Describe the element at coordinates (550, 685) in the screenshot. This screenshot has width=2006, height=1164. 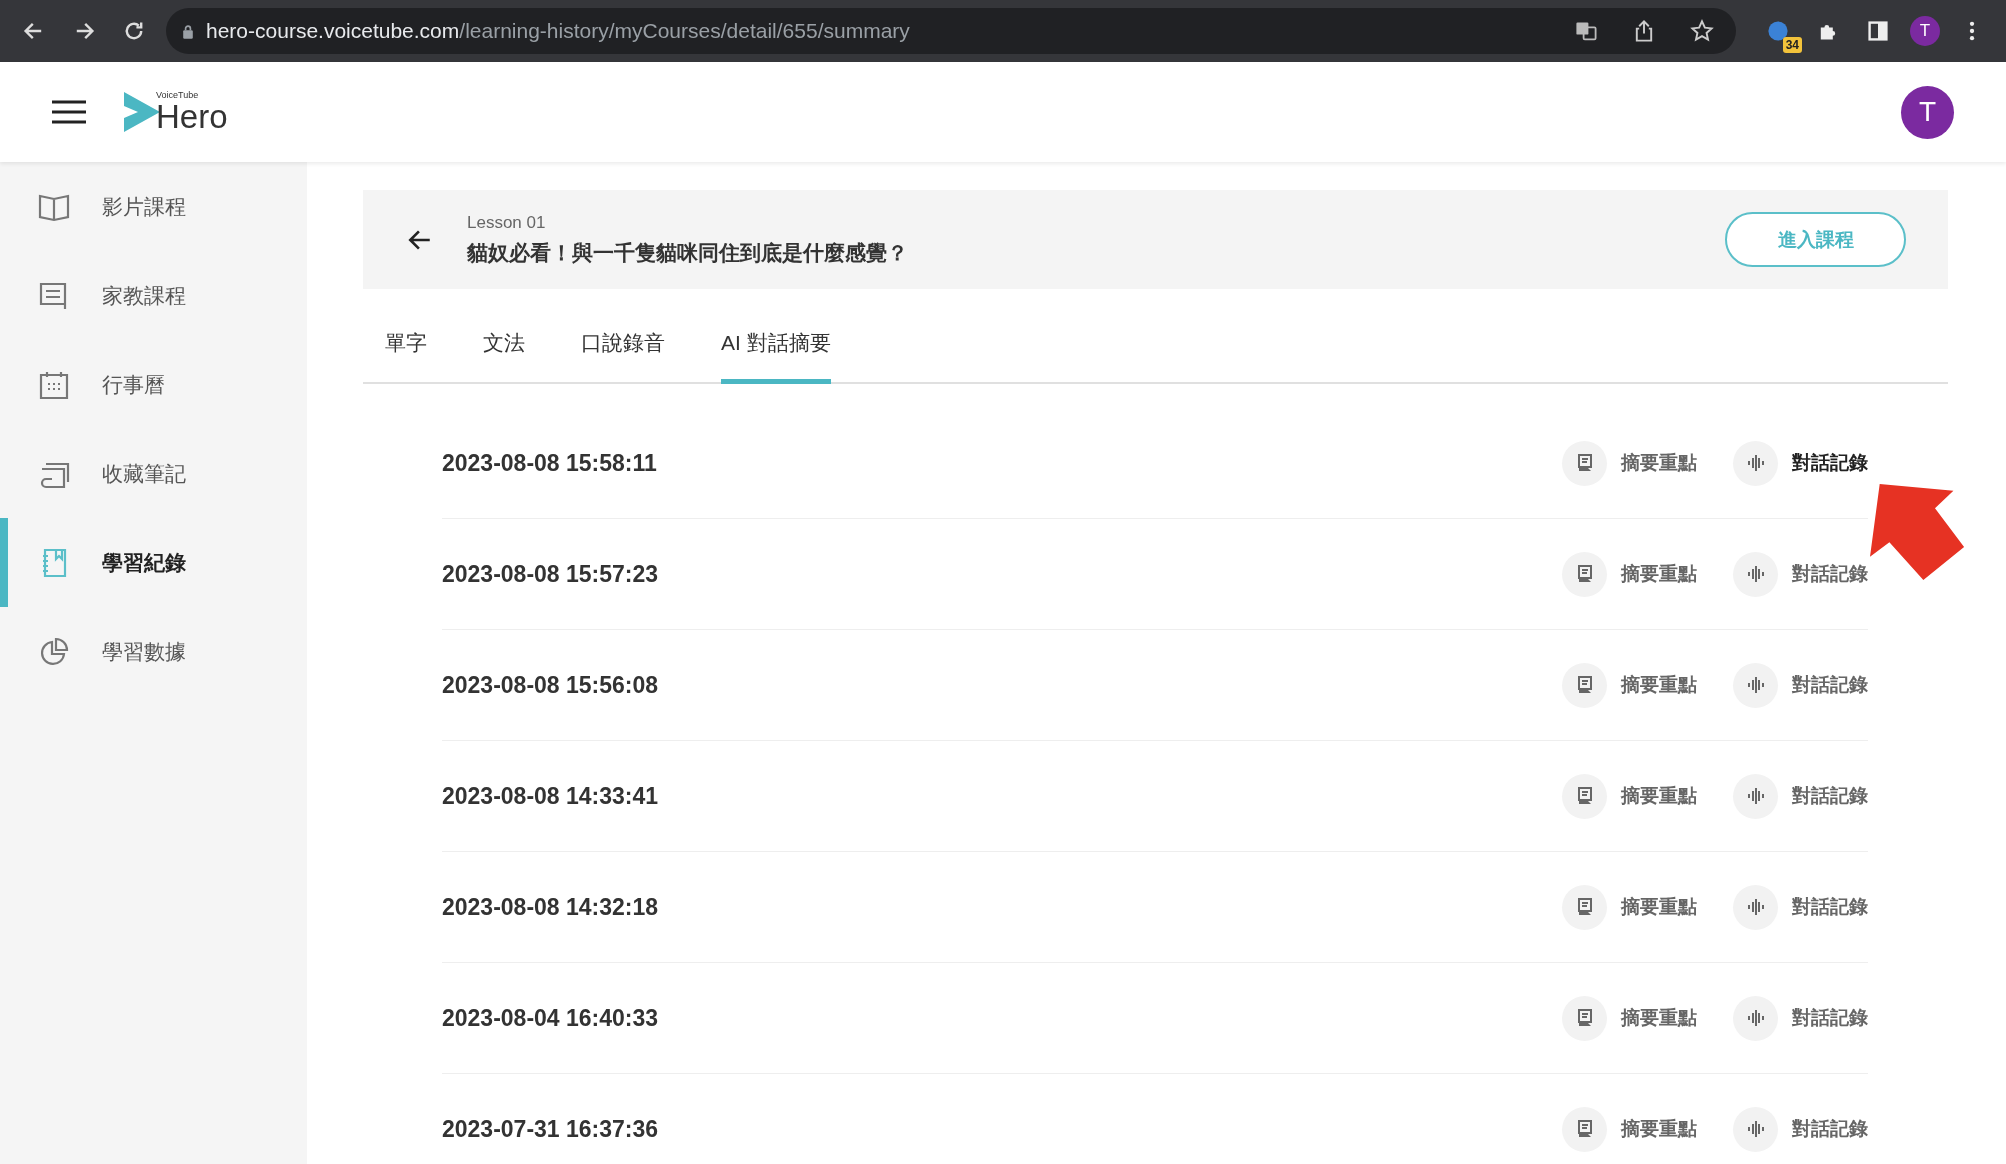
I see `record-datetime: 2023-08-08 15:56:08` at that location.